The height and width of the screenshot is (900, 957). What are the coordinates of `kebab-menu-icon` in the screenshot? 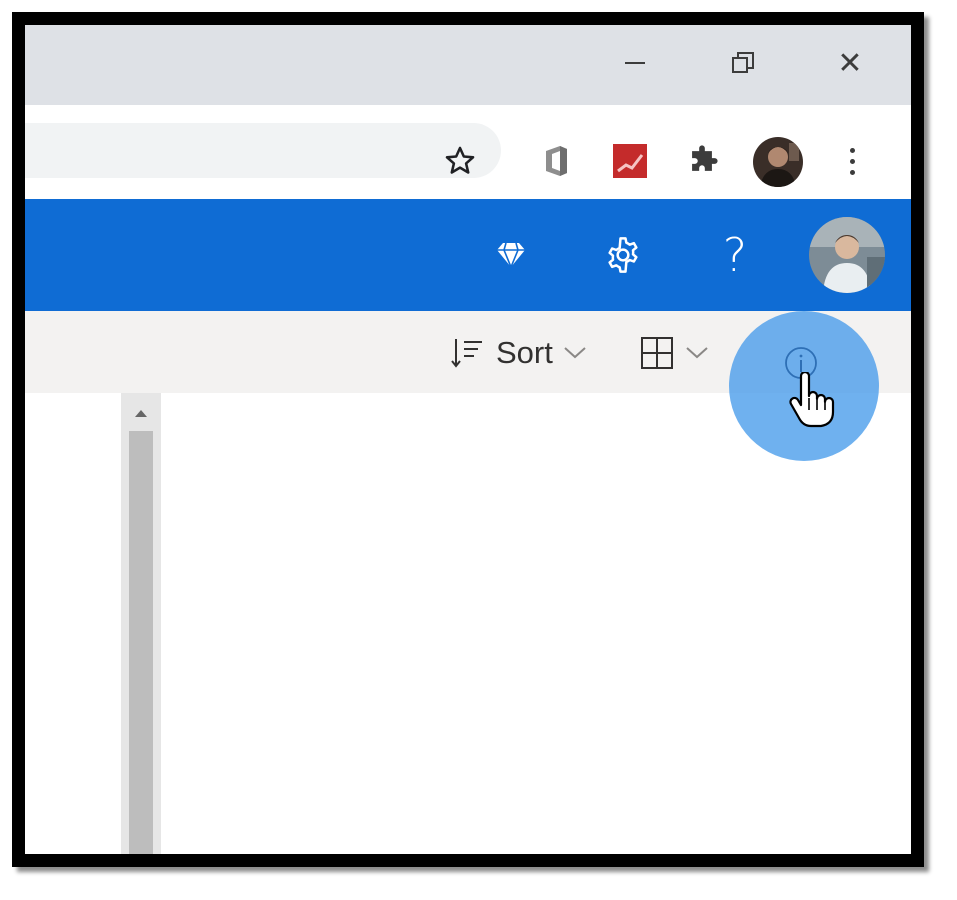 It's located at (852, 161).